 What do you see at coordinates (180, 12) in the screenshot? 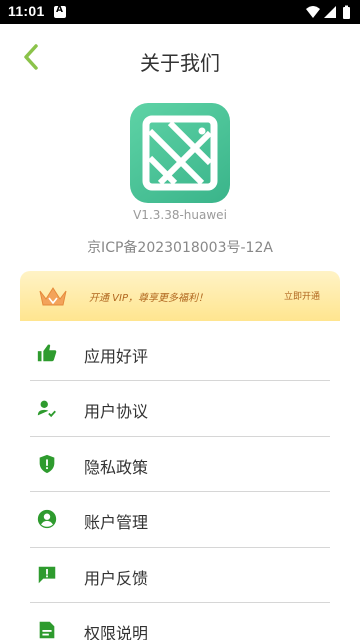
I see `status-bar: 11:01` at bounding box center [180, 12].